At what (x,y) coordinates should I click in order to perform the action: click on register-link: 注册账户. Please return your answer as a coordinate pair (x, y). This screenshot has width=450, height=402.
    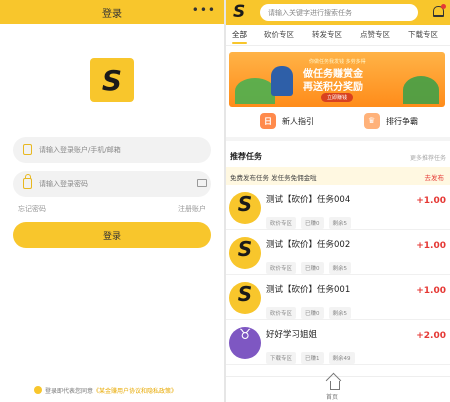
    Looking at the image, I should click on (192, 209).